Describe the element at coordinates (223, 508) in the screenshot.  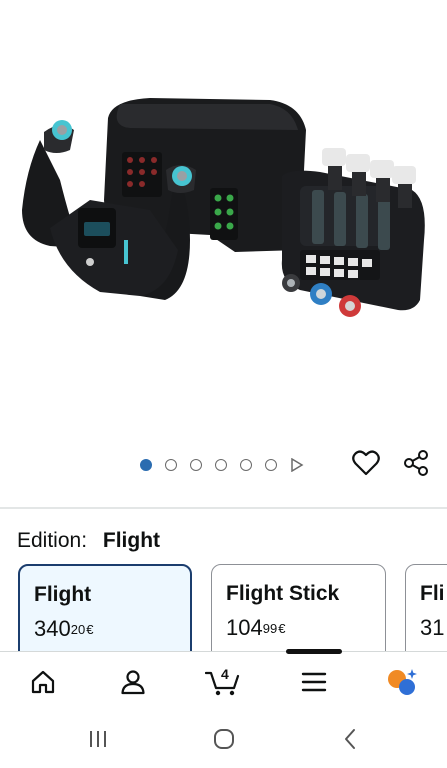
I see `section-divider` at that location.